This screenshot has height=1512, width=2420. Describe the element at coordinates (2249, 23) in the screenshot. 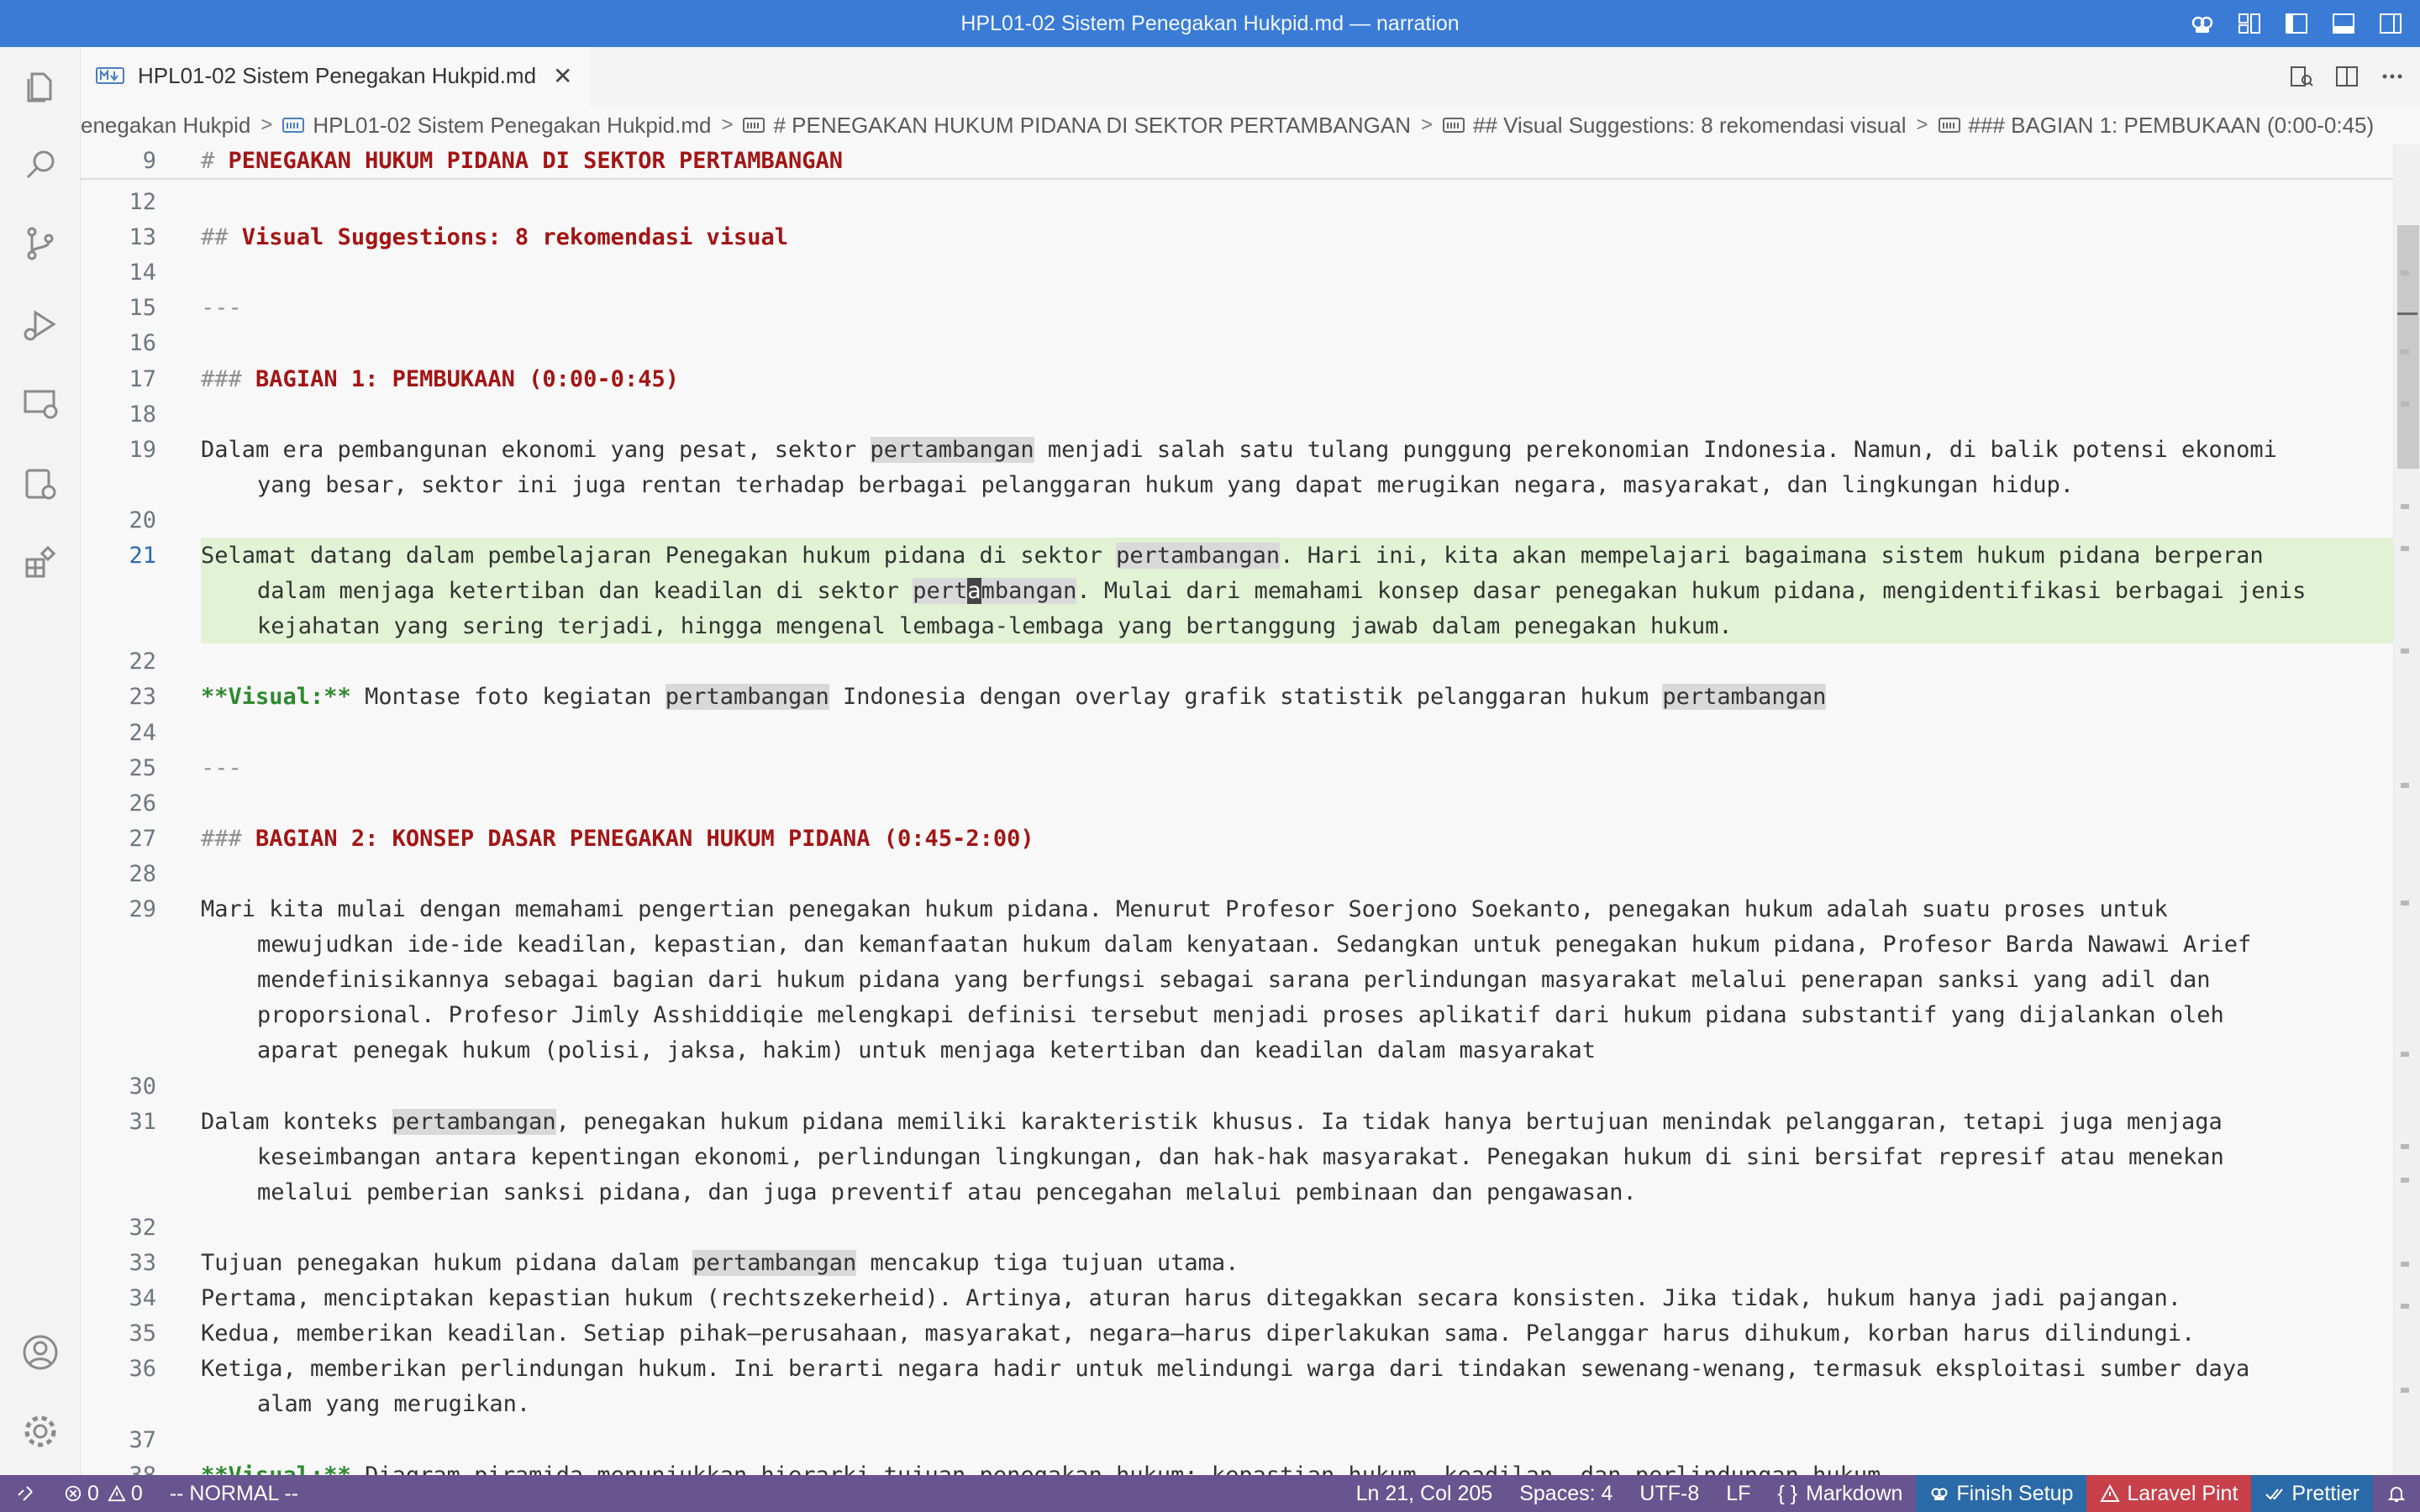

I see `layout-customize-icon` at that location.